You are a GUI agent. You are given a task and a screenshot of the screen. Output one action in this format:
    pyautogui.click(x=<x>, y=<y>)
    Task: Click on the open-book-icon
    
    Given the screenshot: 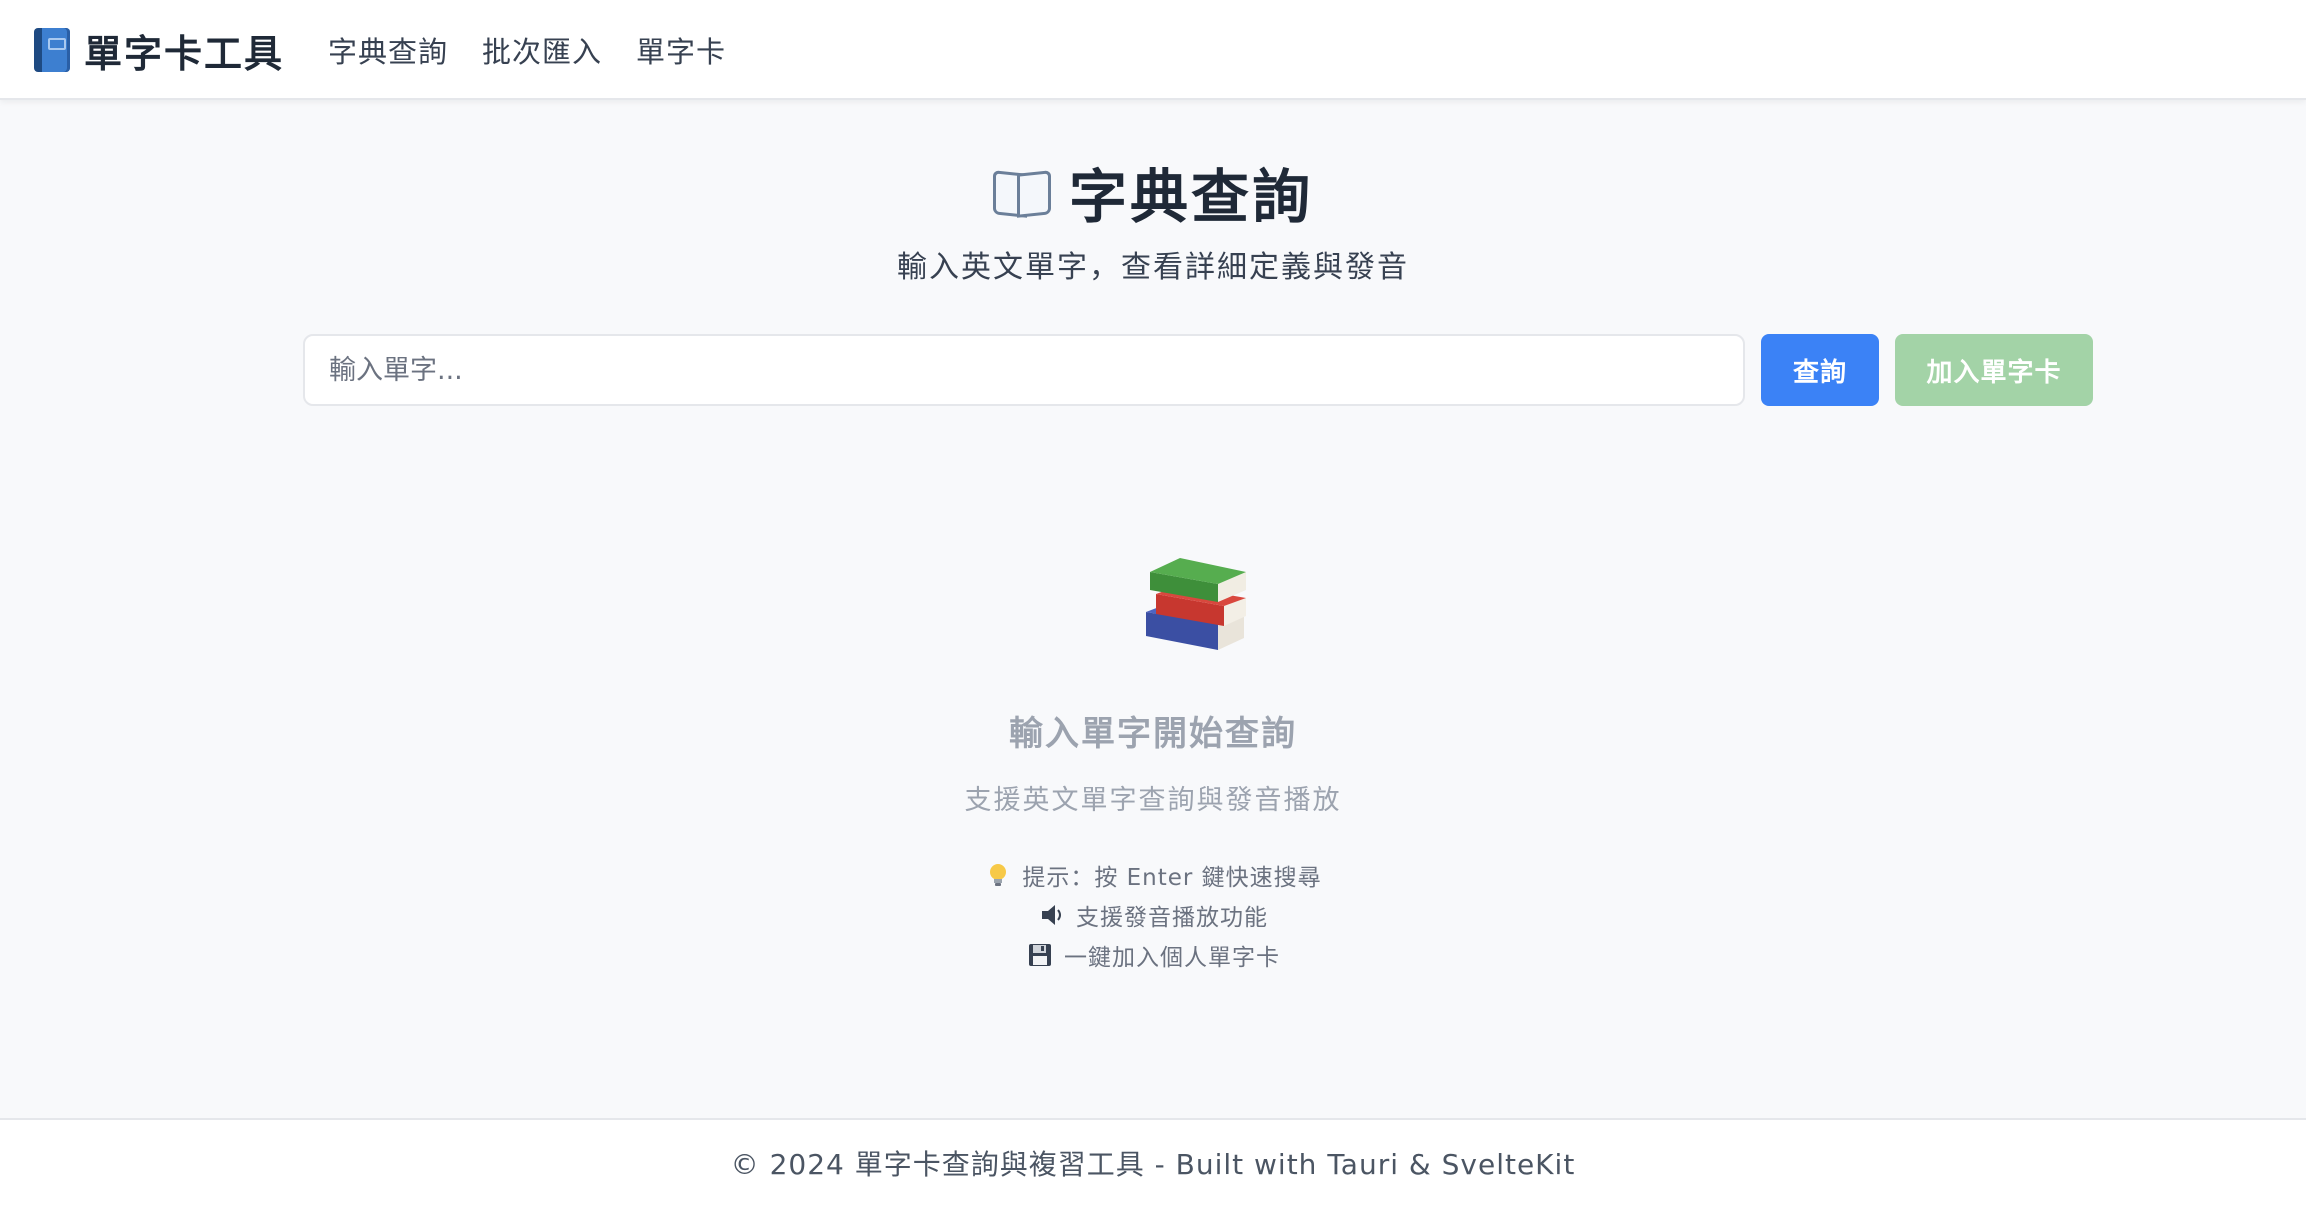 What is the action you would take?
    pyautogui.click(x=1022, y=192)
    